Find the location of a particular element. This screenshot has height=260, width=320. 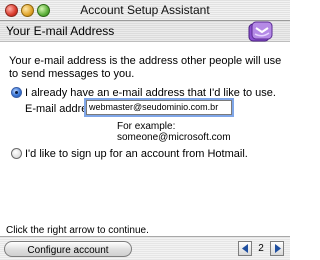

continue-instruction: Click the right arrow to continue. is located at coordinates (77, 230).